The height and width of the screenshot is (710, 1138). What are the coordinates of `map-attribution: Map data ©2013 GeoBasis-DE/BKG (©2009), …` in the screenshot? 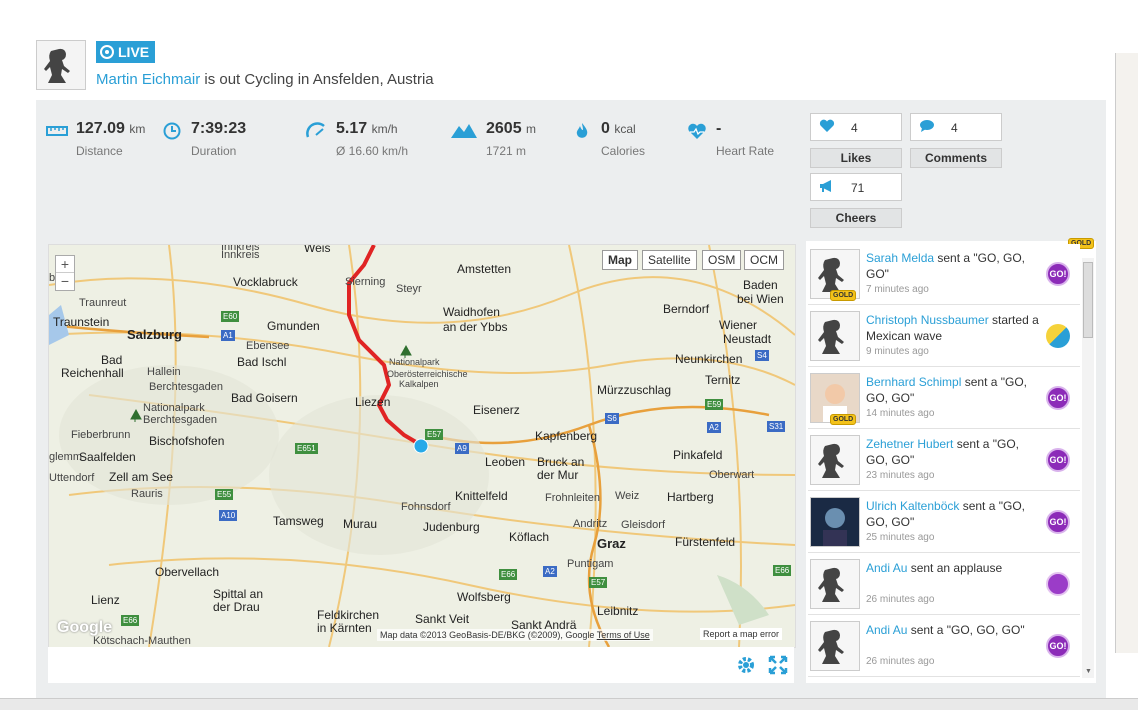 It's located at (515, 635).